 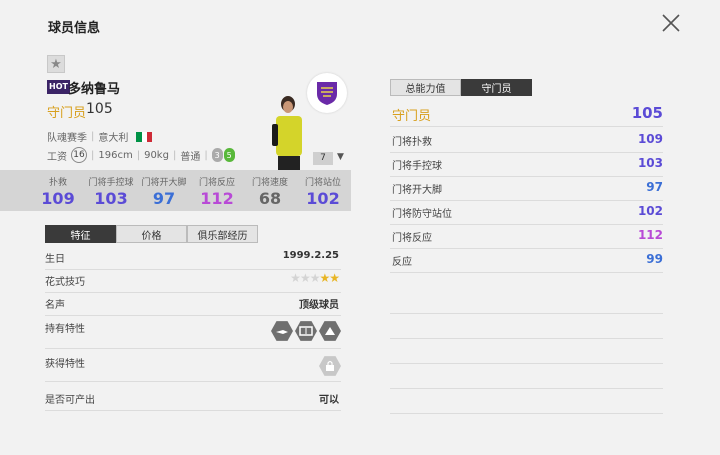 I want to click on rating-label: 反应, so click(x=402, y=262).